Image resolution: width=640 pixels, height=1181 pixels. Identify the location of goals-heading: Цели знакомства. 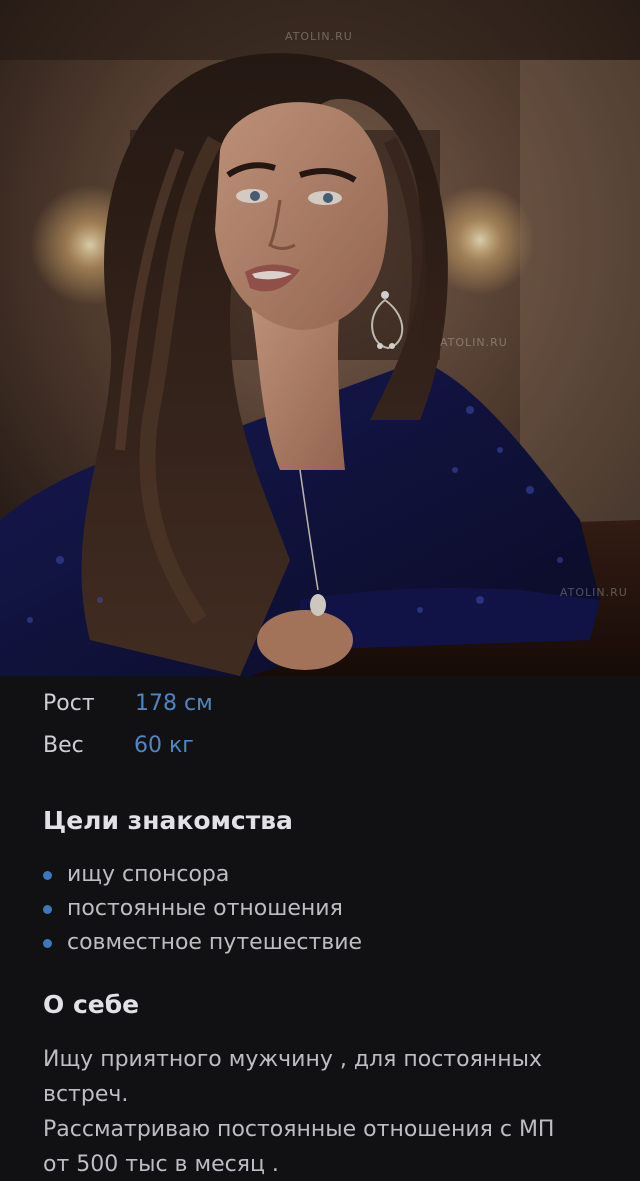
(168, 820).